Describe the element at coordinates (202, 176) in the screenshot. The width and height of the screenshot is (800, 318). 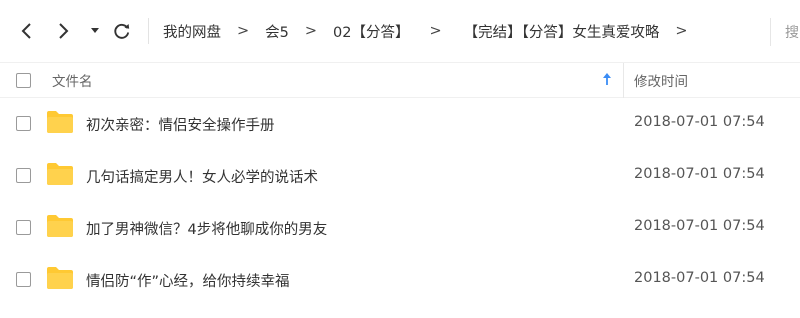
I see `file-name: 几句话搞定男人！女人必学的说话术` at that location.